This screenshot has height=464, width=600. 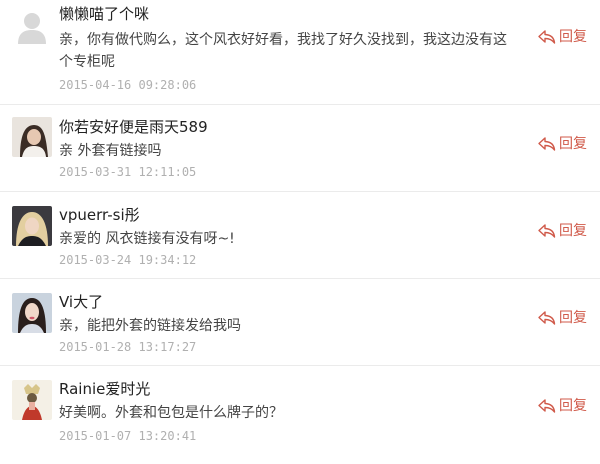 What do you see at coordinates (128, 85) in the screenshot?
I see `comment-time: 2015-04-16 09:28:06` at bounding box center [128, 85].